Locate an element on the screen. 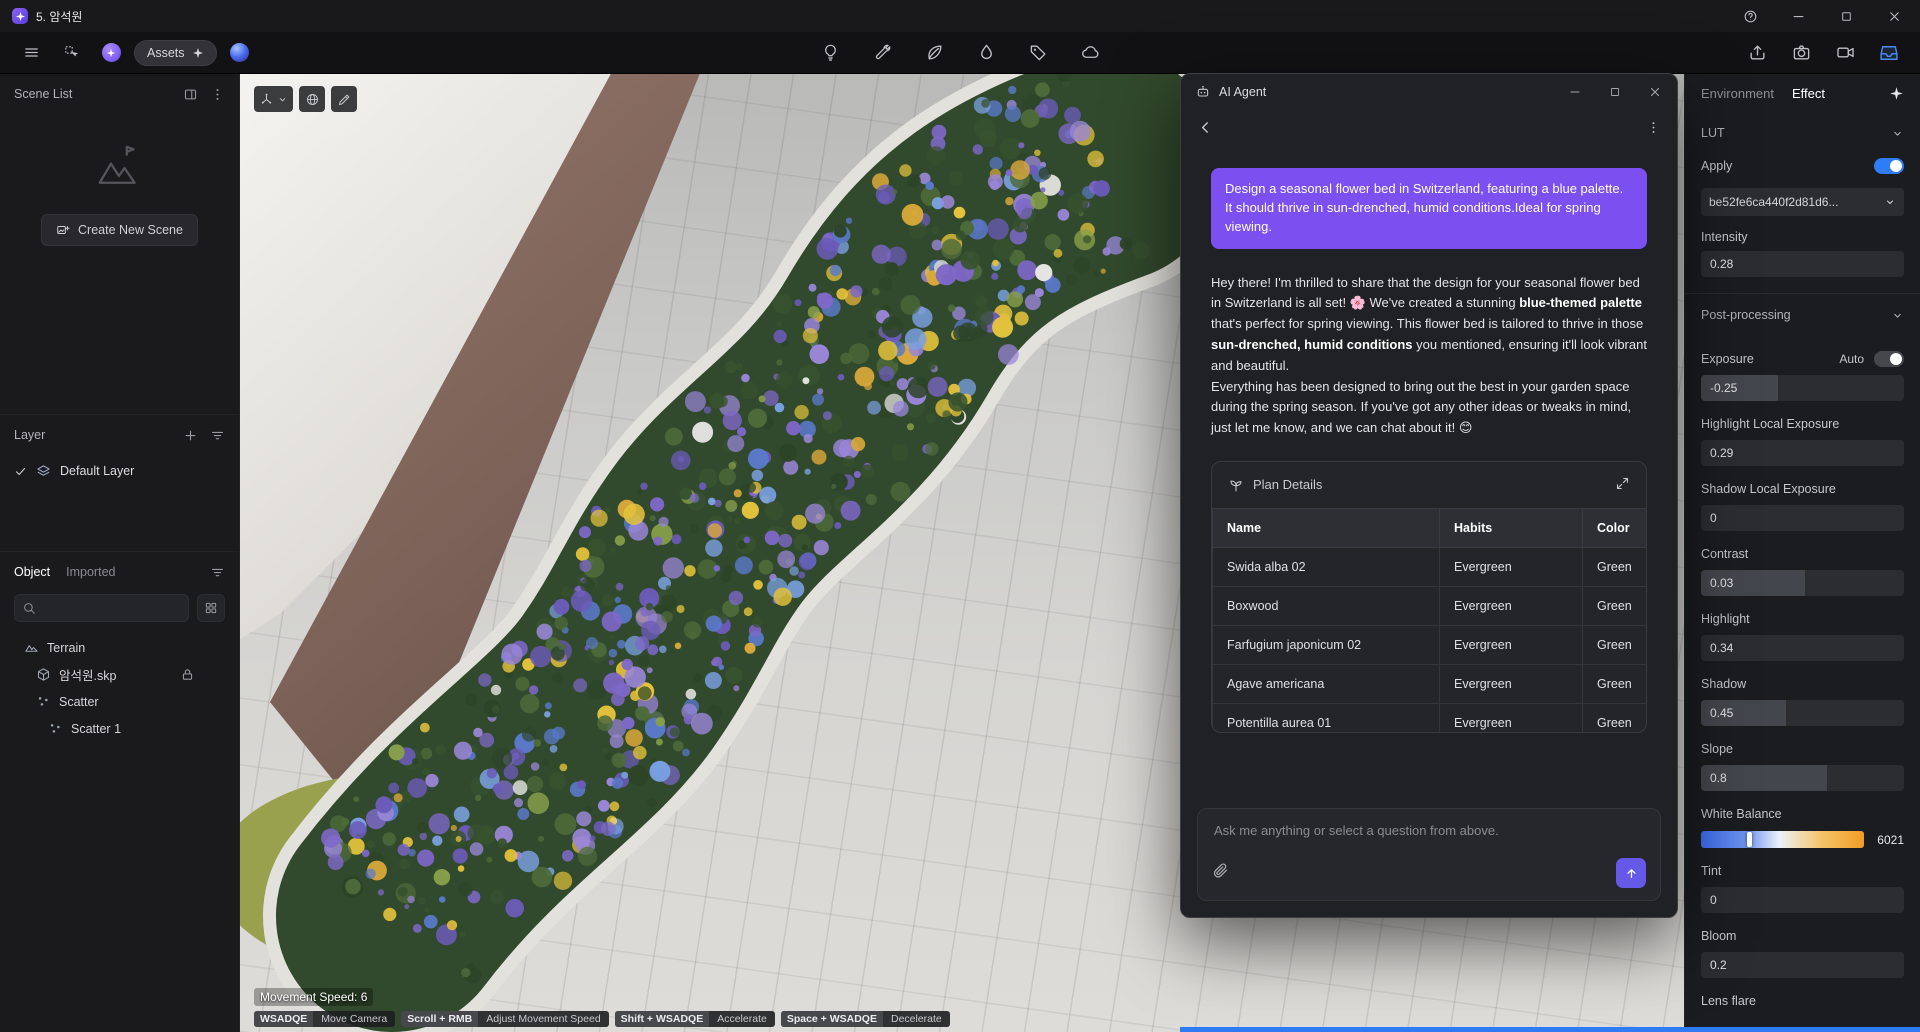 This screenshot has width=1920, height=1032. object-tree-item-terrain: Terrain is located at coordinates (119, 647).